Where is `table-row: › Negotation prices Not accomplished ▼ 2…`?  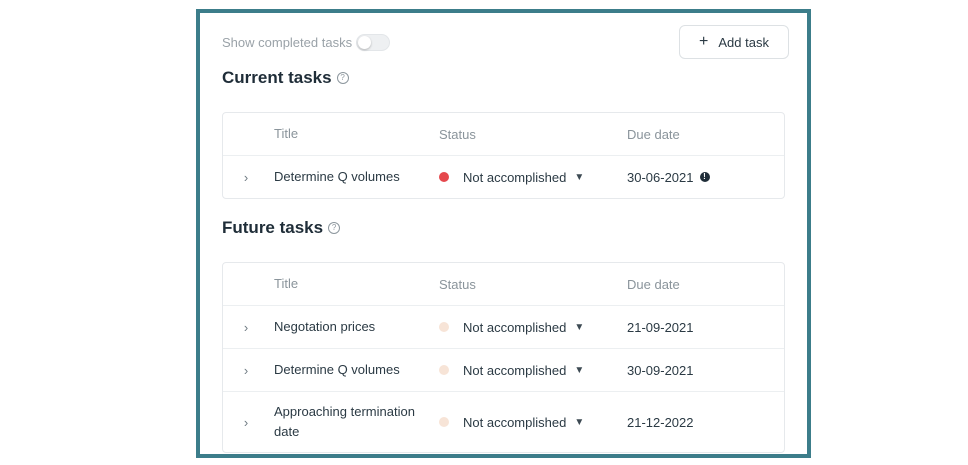
table-row: › Negotation prices Not accomplished ▼ 2… is located at coordinates (503, 326).